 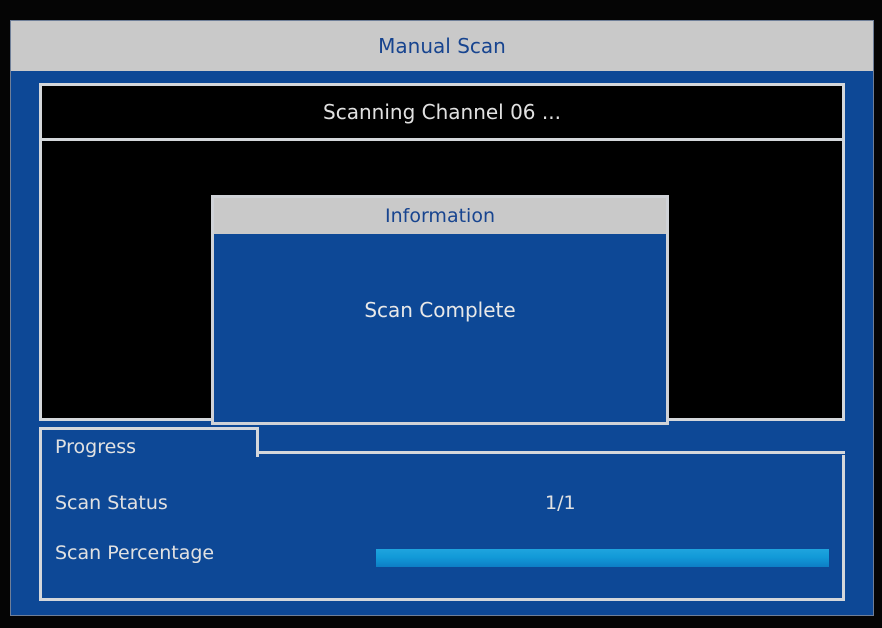 I want to click on scan-progress-fill, so click(x=602, y=558).